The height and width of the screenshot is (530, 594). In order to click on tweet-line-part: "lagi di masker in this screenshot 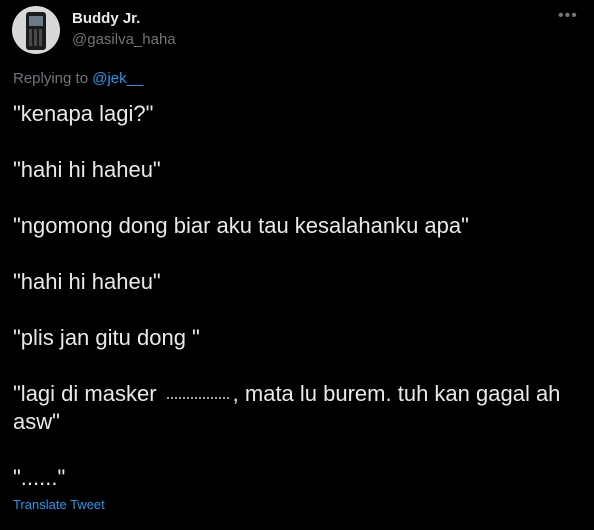, I will do `click(85, 393)`.